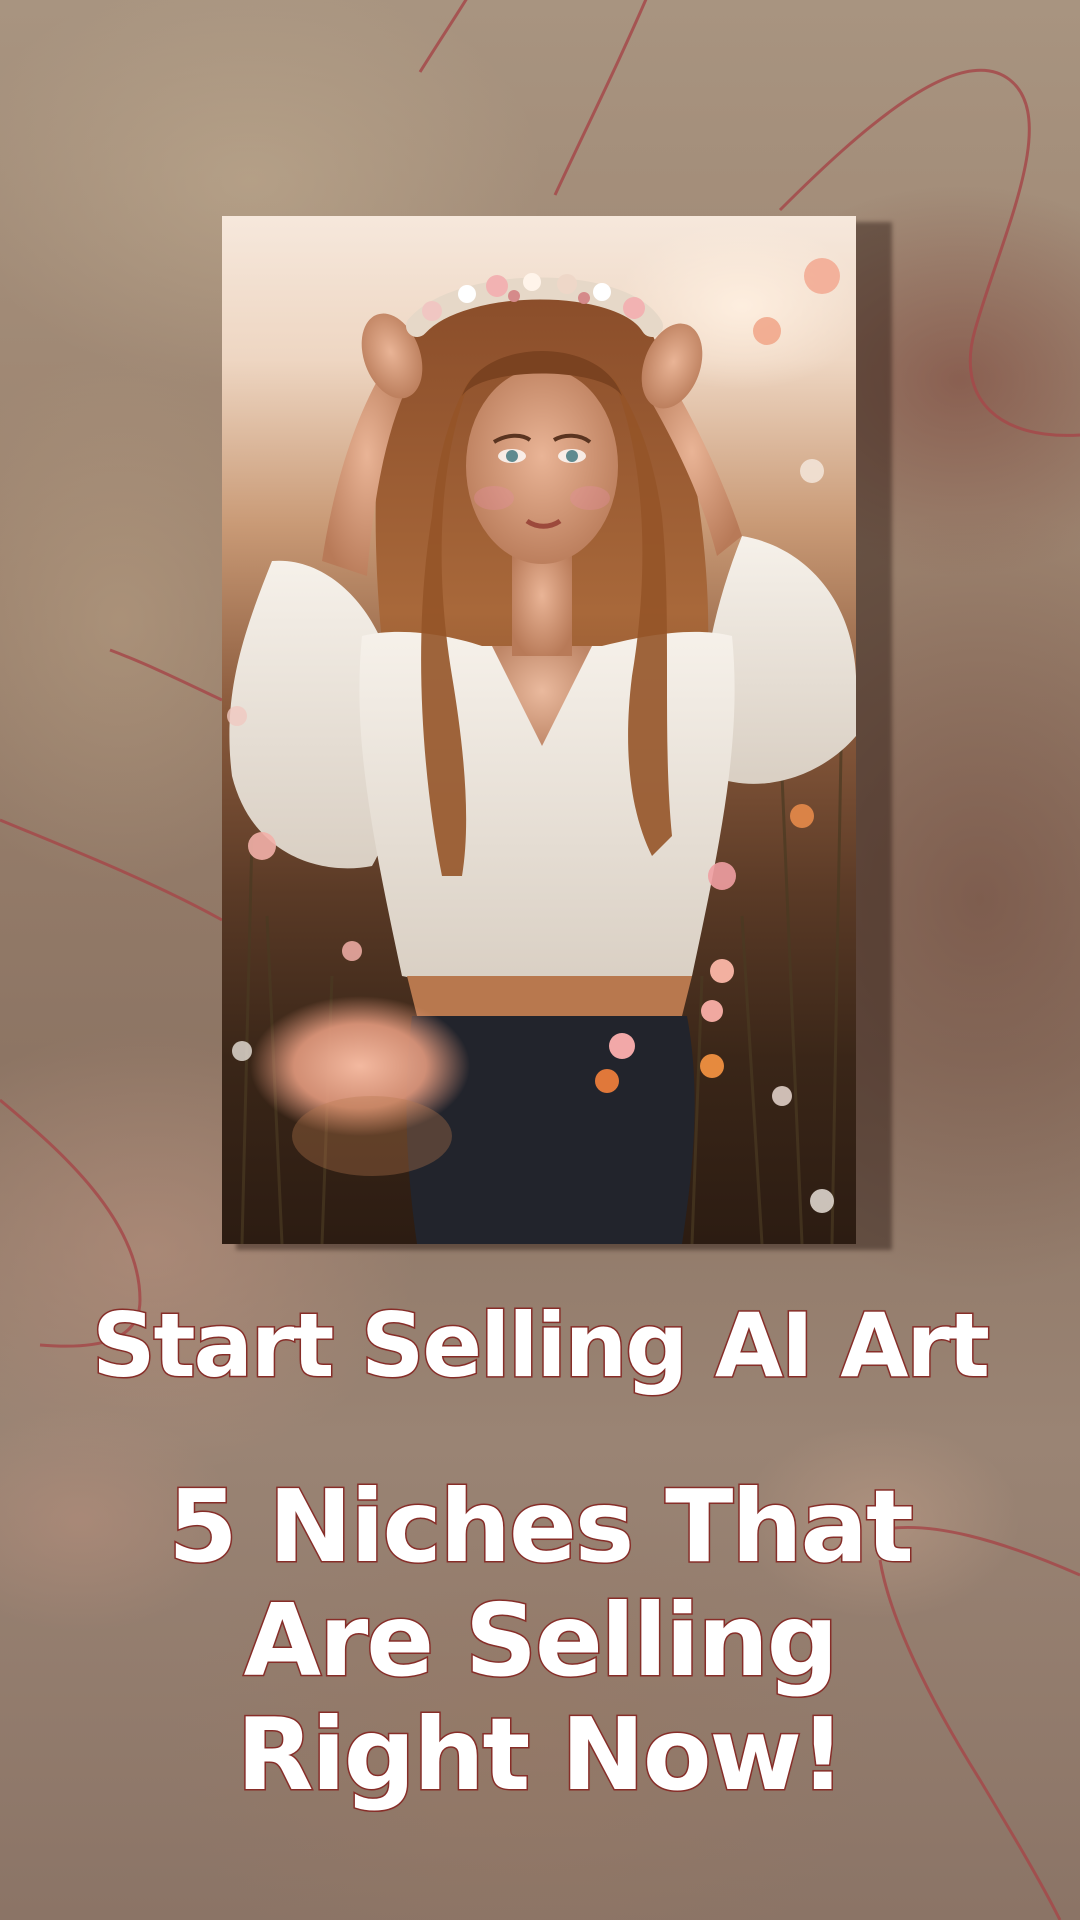 The image size is (1080, 1920). I want to click on curve-top-left, so click(443, 36).